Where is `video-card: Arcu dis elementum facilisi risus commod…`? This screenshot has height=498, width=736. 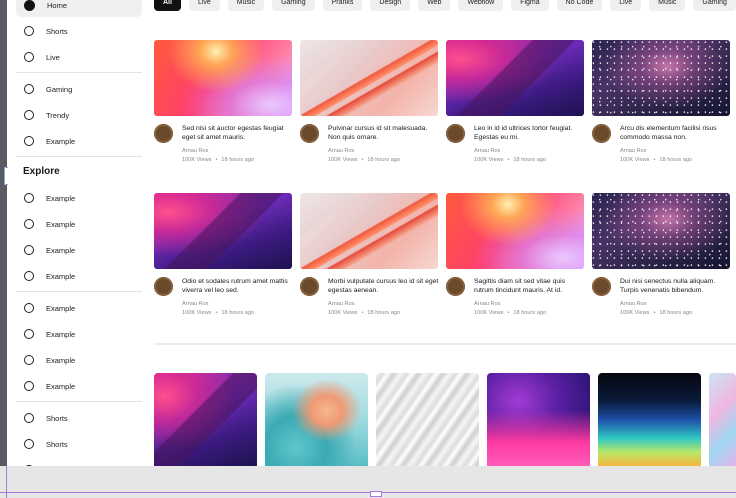
video-card: Arcu dis elementum facilisi risus commod… is located at coordinates (661, 102).